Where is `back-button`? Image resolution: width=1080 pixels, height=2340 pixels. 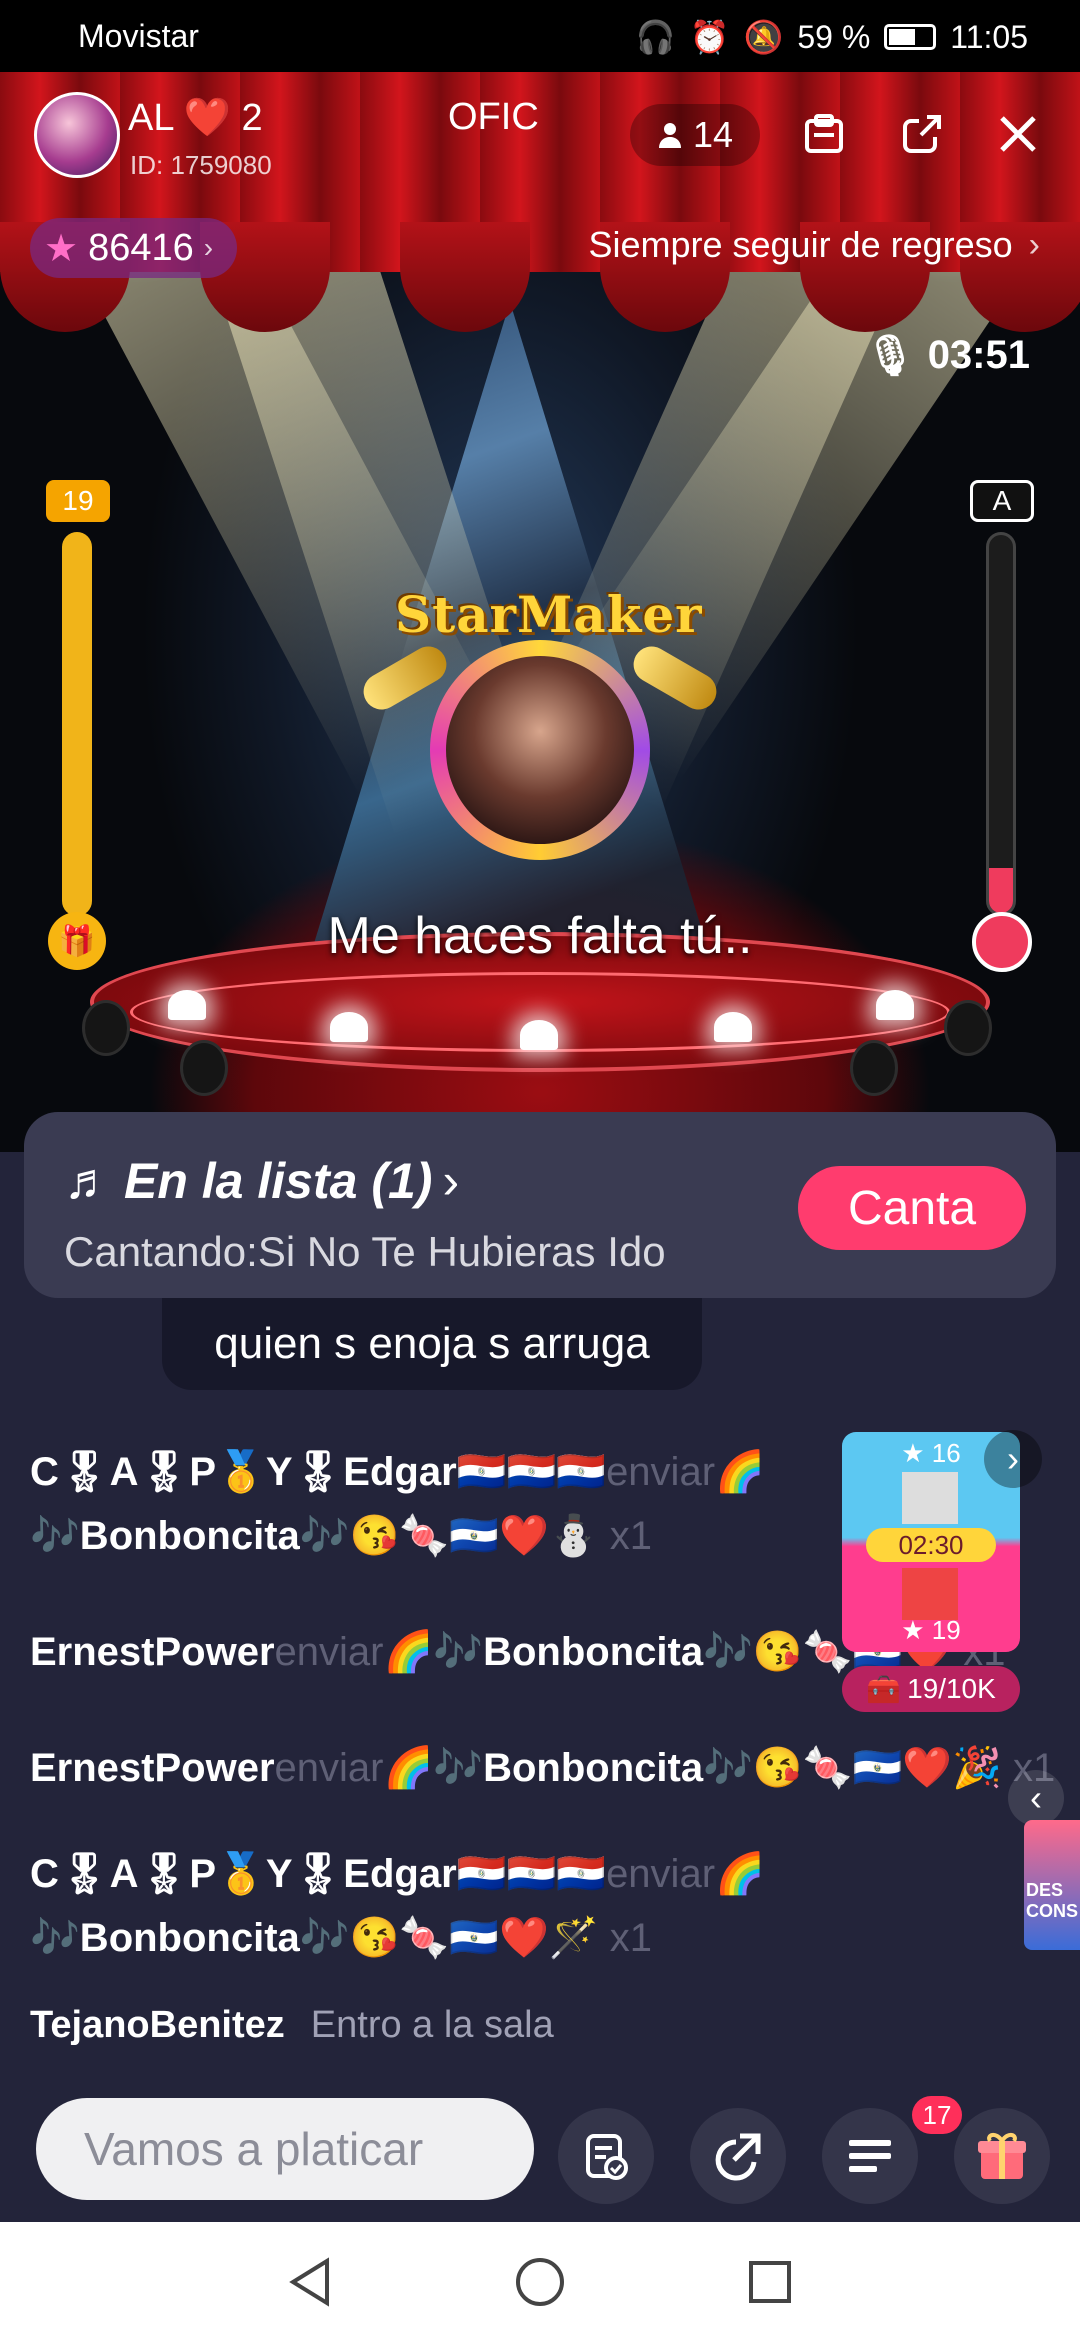
back-button is located at coordinates (310, 2282).